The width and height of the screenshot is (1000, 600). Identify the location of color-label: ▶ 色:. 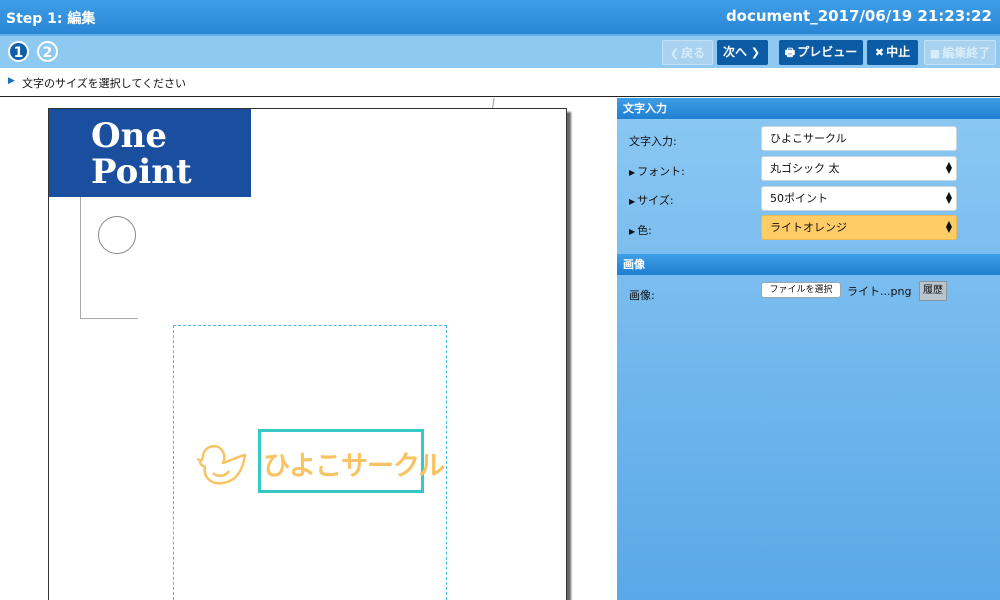
(640, 230).